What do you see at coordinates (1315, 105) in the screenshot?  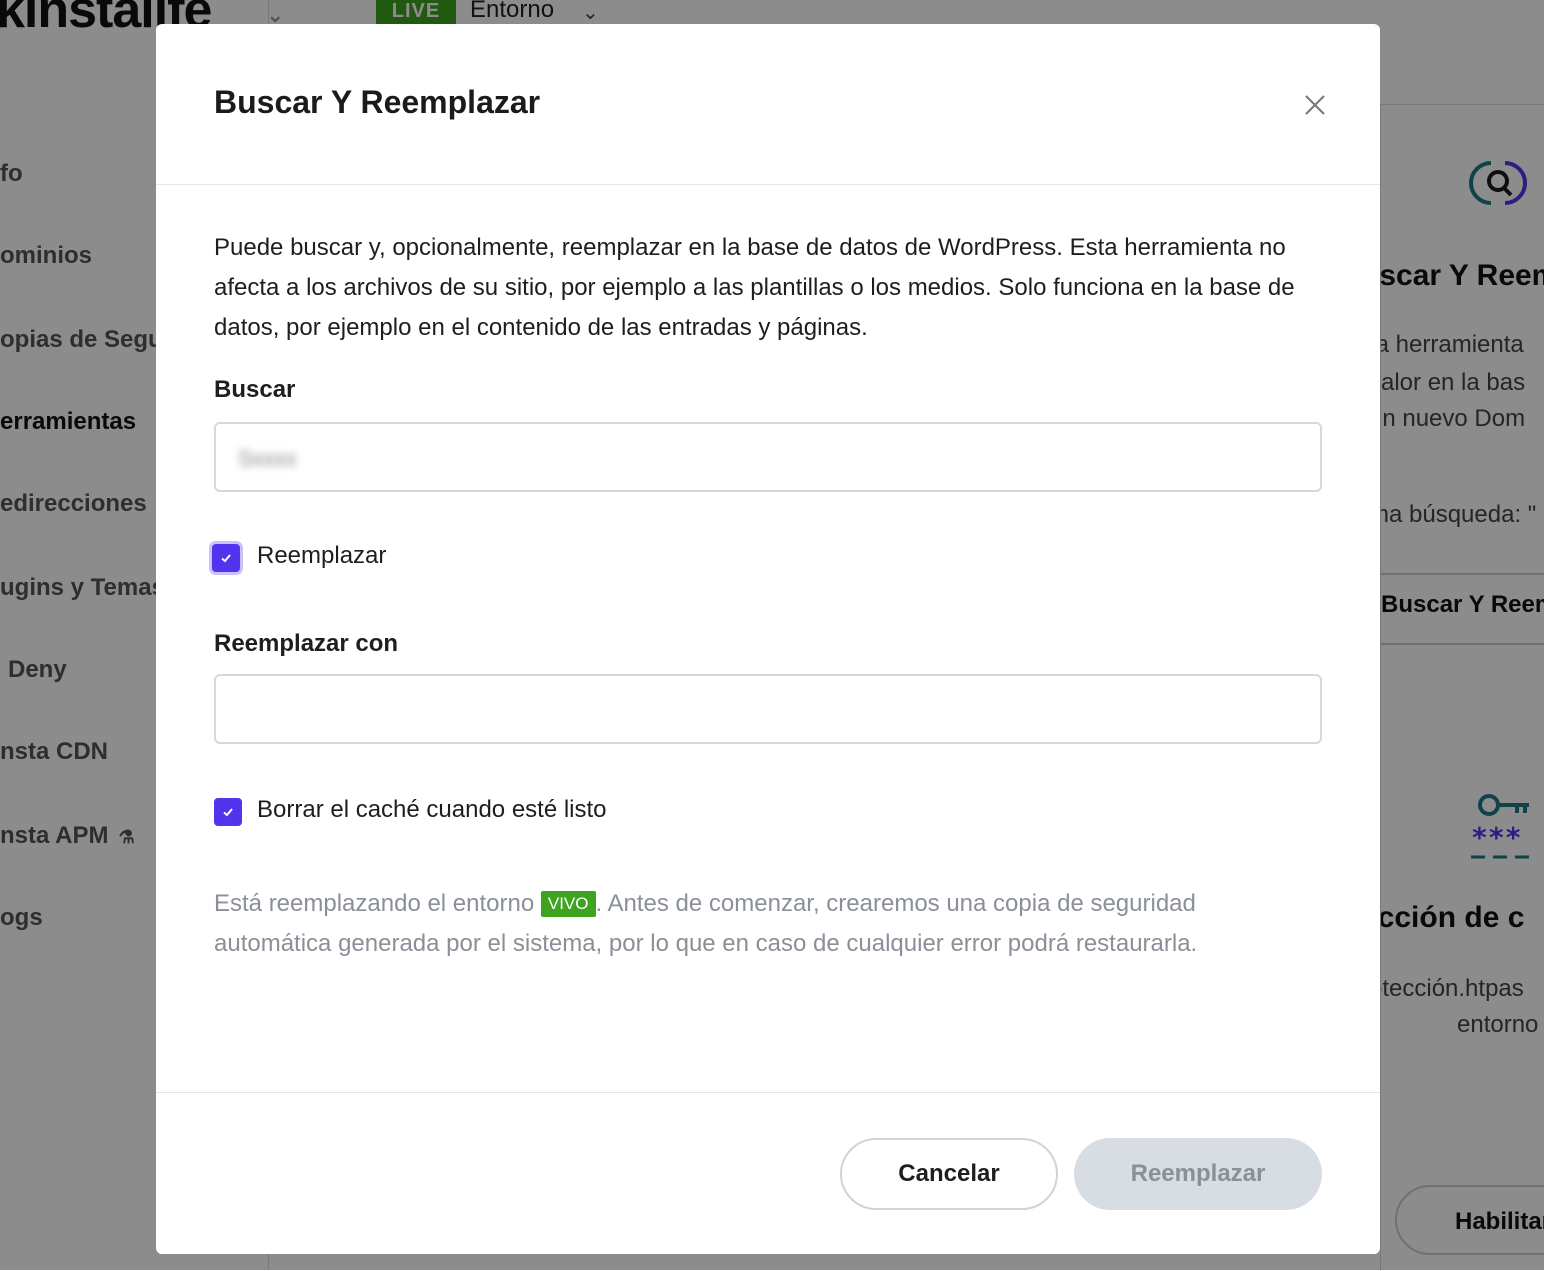 I see `close-icon` at bounding box center [1315, 105].